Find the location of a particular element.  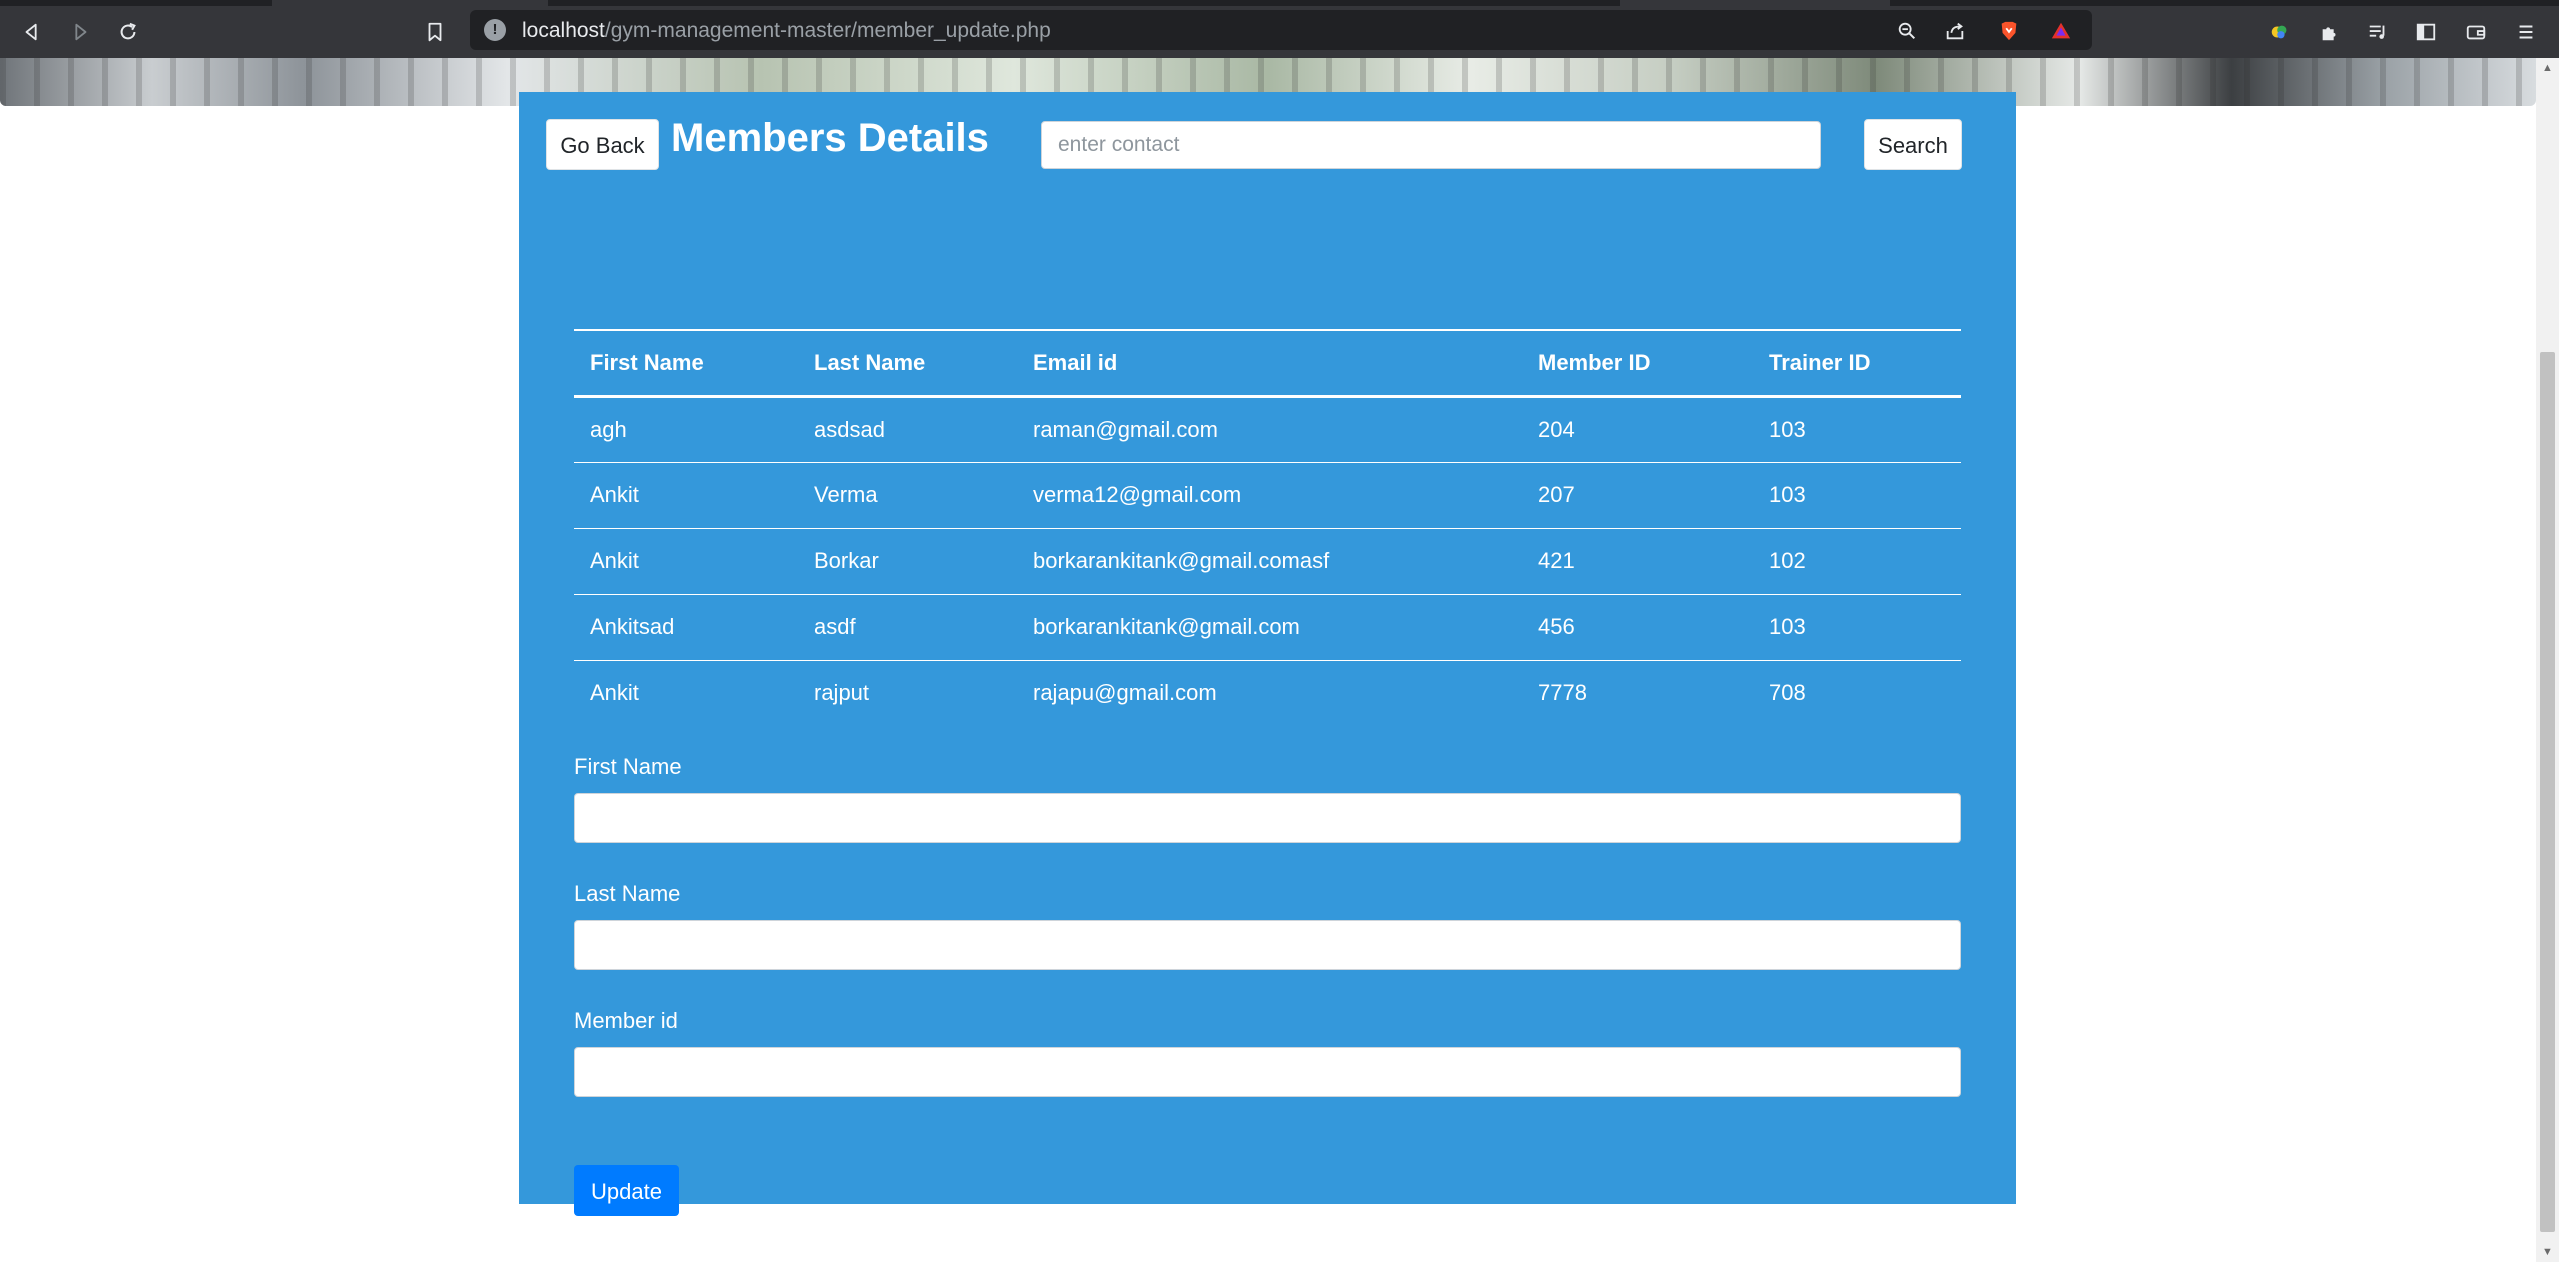

cell-last-name: rajput is located at coordinates (842, 693).